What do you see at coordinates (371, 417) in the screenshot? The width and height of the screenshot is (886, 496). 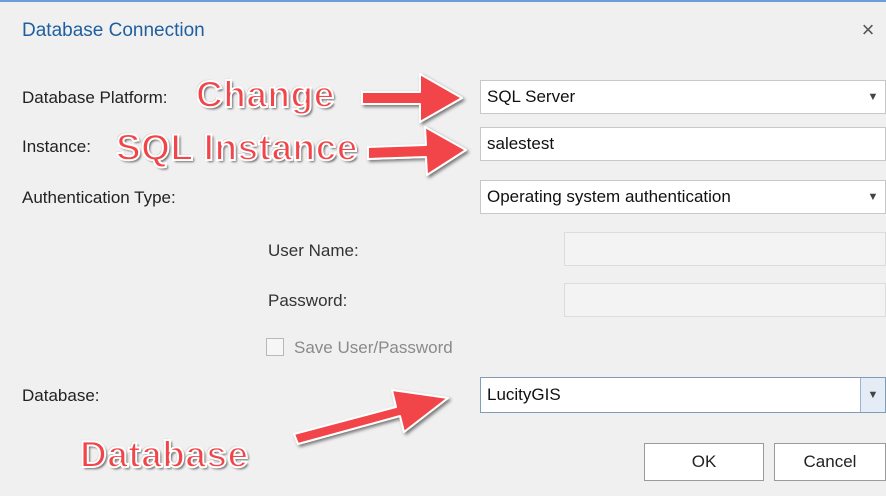 I see `arrow-to-database` at bounding box center [371, 417].